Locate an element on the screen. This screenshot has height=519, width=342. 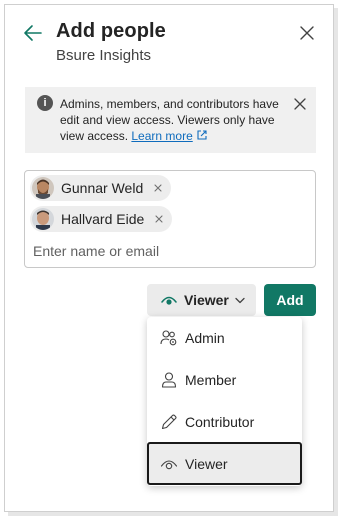
open-external-icon is located at coordinates (202, 135).